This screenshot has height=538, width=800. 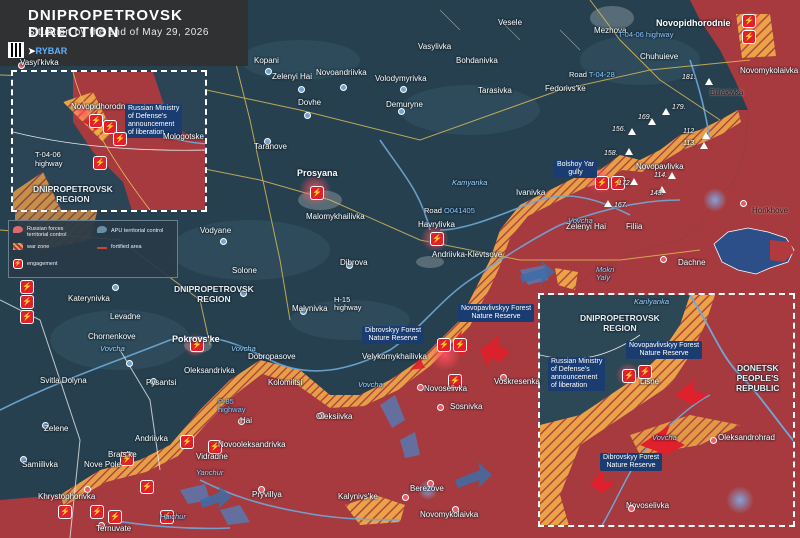 What do you see at coordinates (580, 220) in the screenshot?
I see `river-vovcha-4: Vovcha` at bounding box center [580, 220].